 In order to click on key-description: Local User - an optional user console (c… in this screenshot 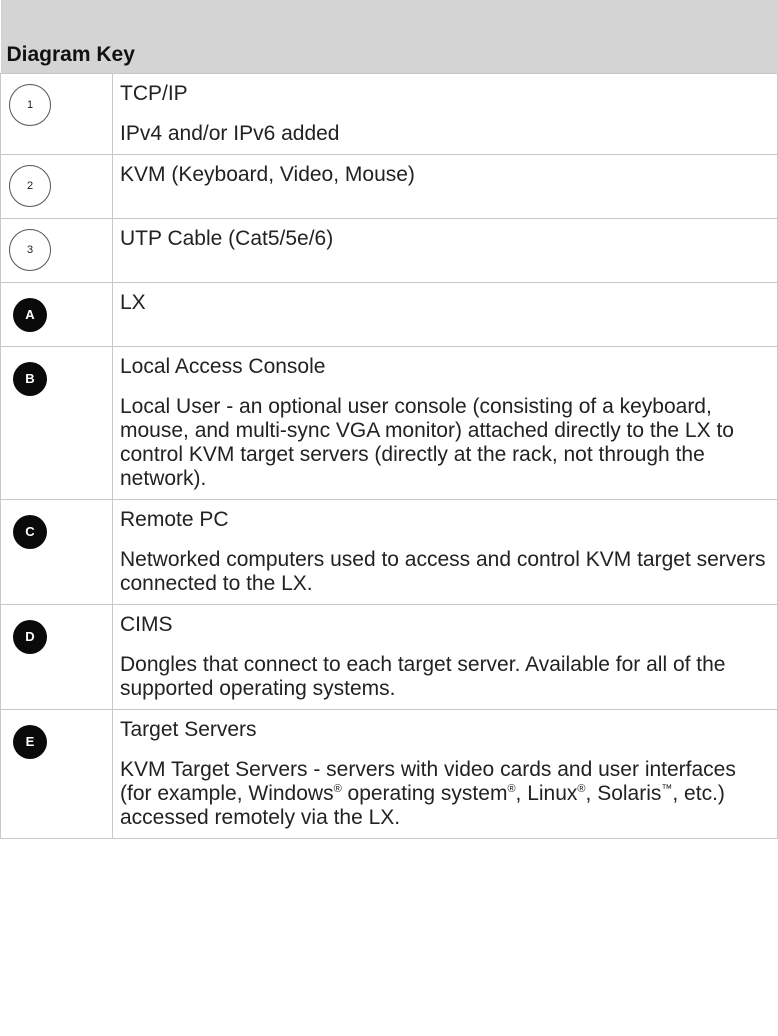, I will do `click(427, 442)`.